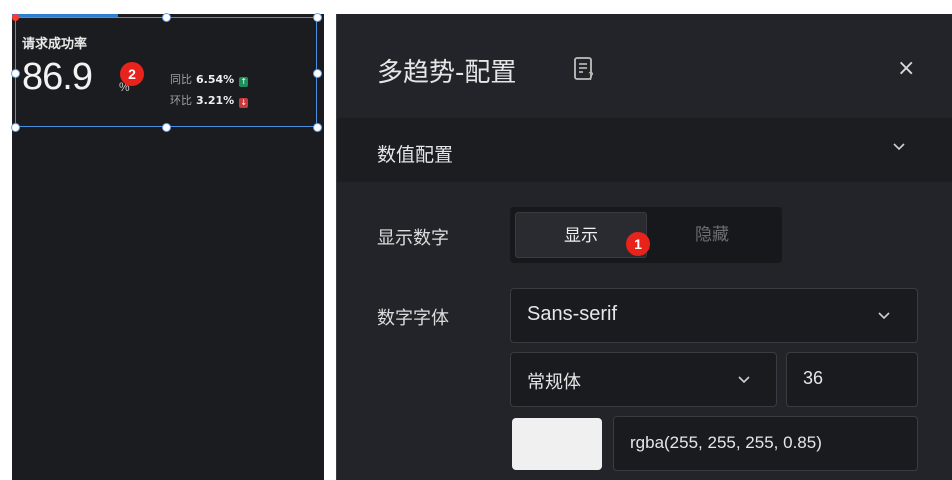  What do you see at coordinates (244, 82) in the screenshot?
I see `arrow-up-icon: ↑` at bounding box center [244, 82].